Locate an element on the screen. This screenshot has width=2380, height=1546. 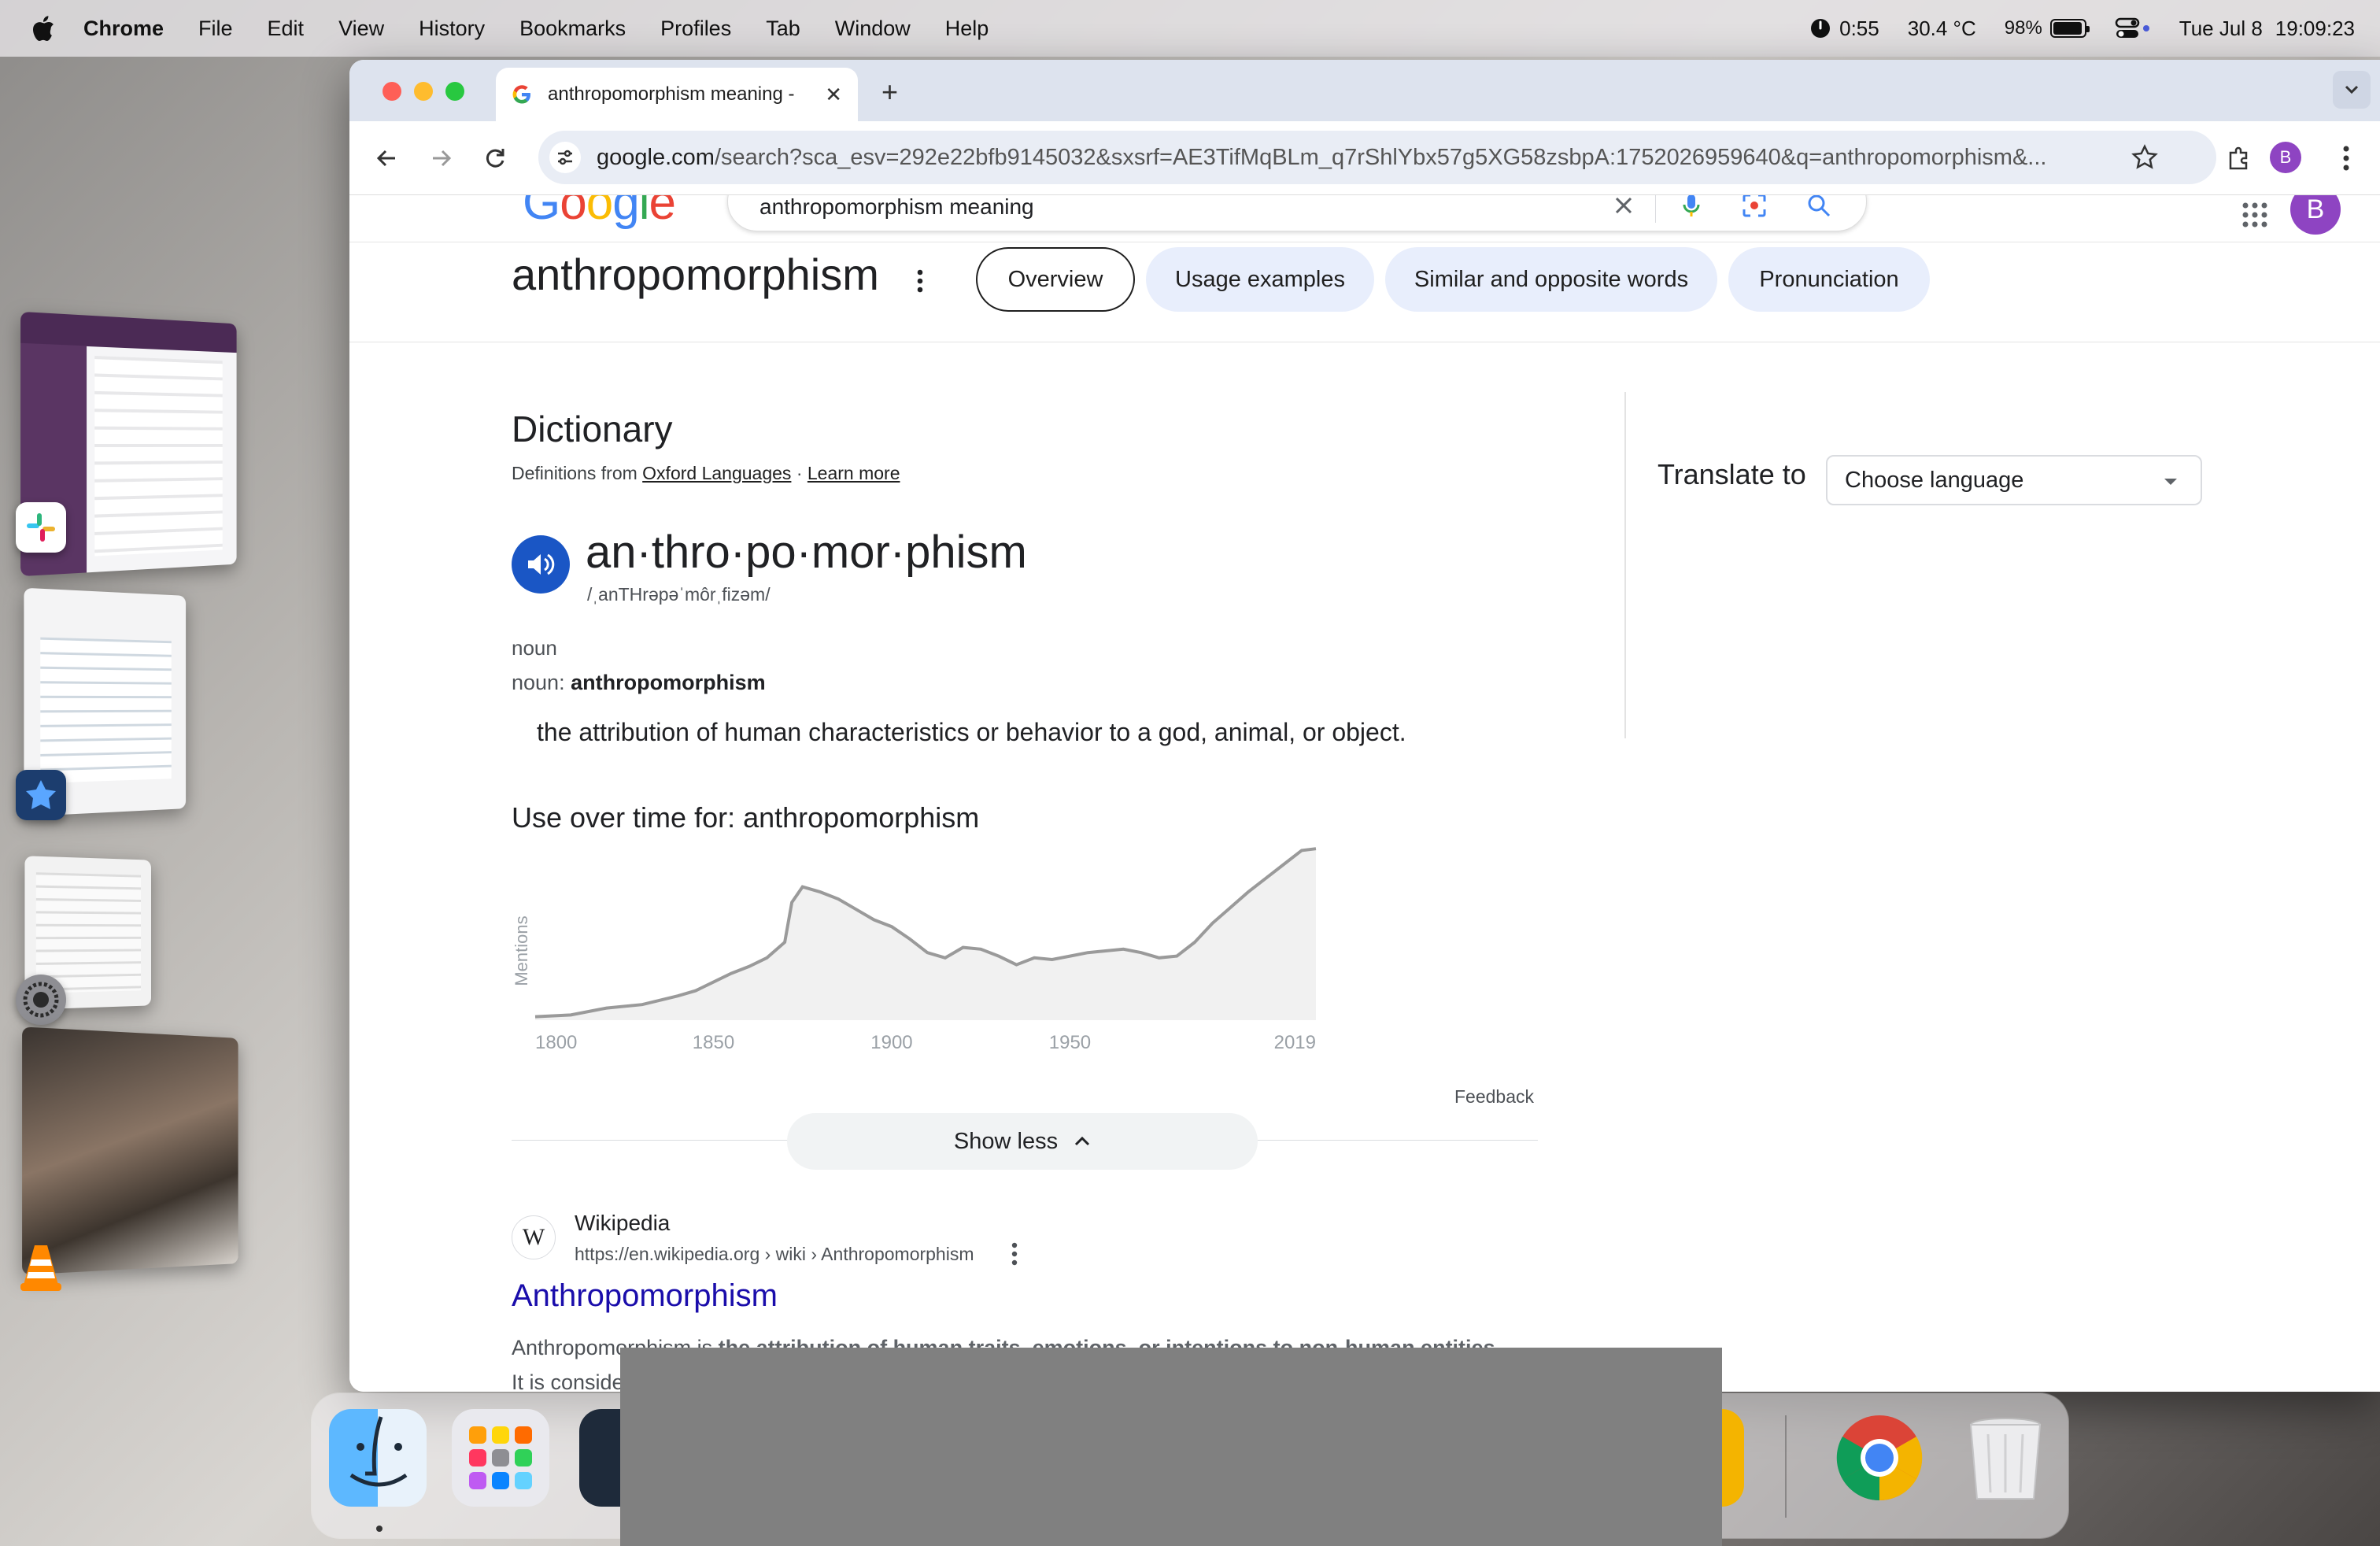
reload-button is located at coordinates (495, 158).